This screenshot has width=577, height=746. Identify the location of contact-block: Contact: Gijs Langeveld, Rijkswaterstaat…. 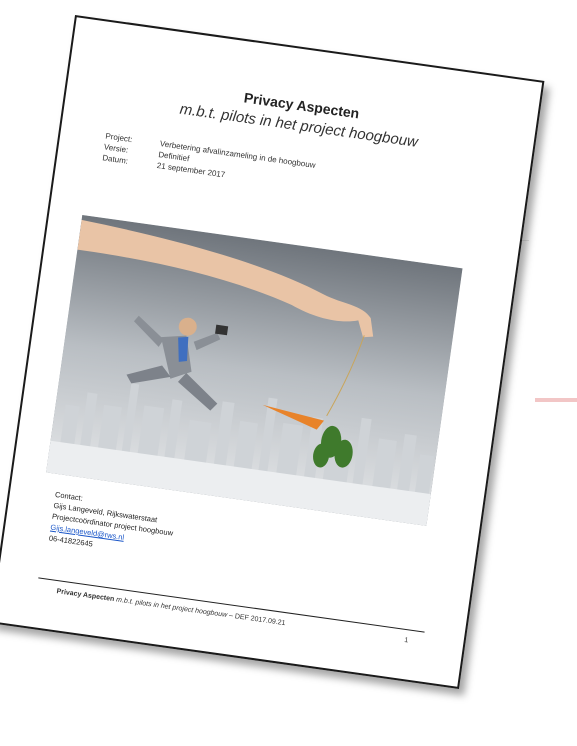
(112, 524).